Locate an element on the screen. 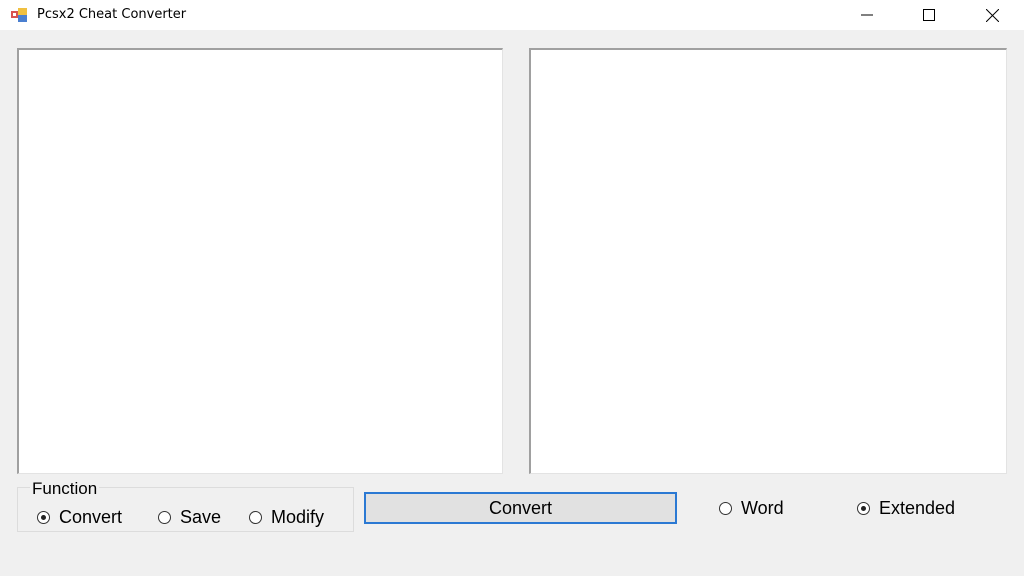 Image resolution: width=1024 pixels, height=576 pixels. minimize-icon is located at coordinates (867, 15).